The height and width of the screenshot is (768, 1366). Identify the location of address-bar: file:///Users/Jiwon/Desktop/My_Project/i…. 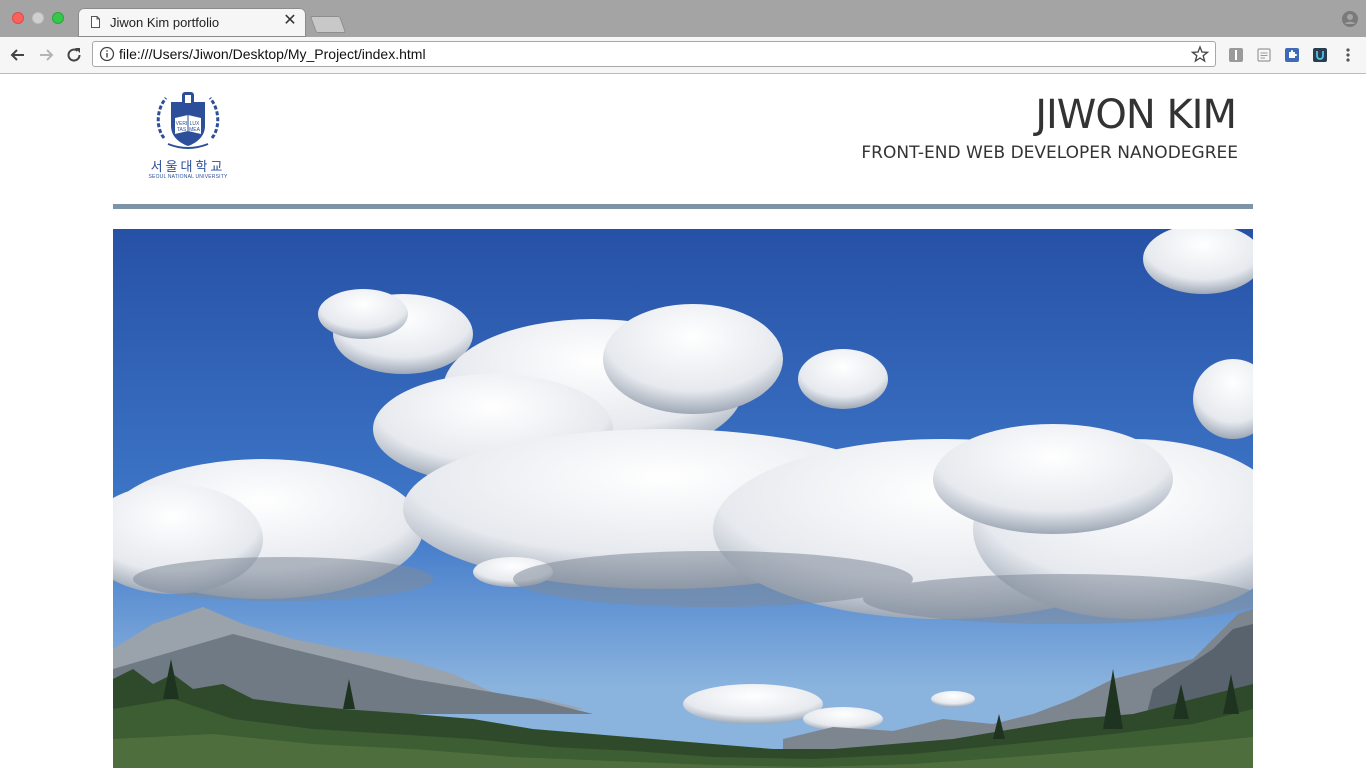
(654, 54).